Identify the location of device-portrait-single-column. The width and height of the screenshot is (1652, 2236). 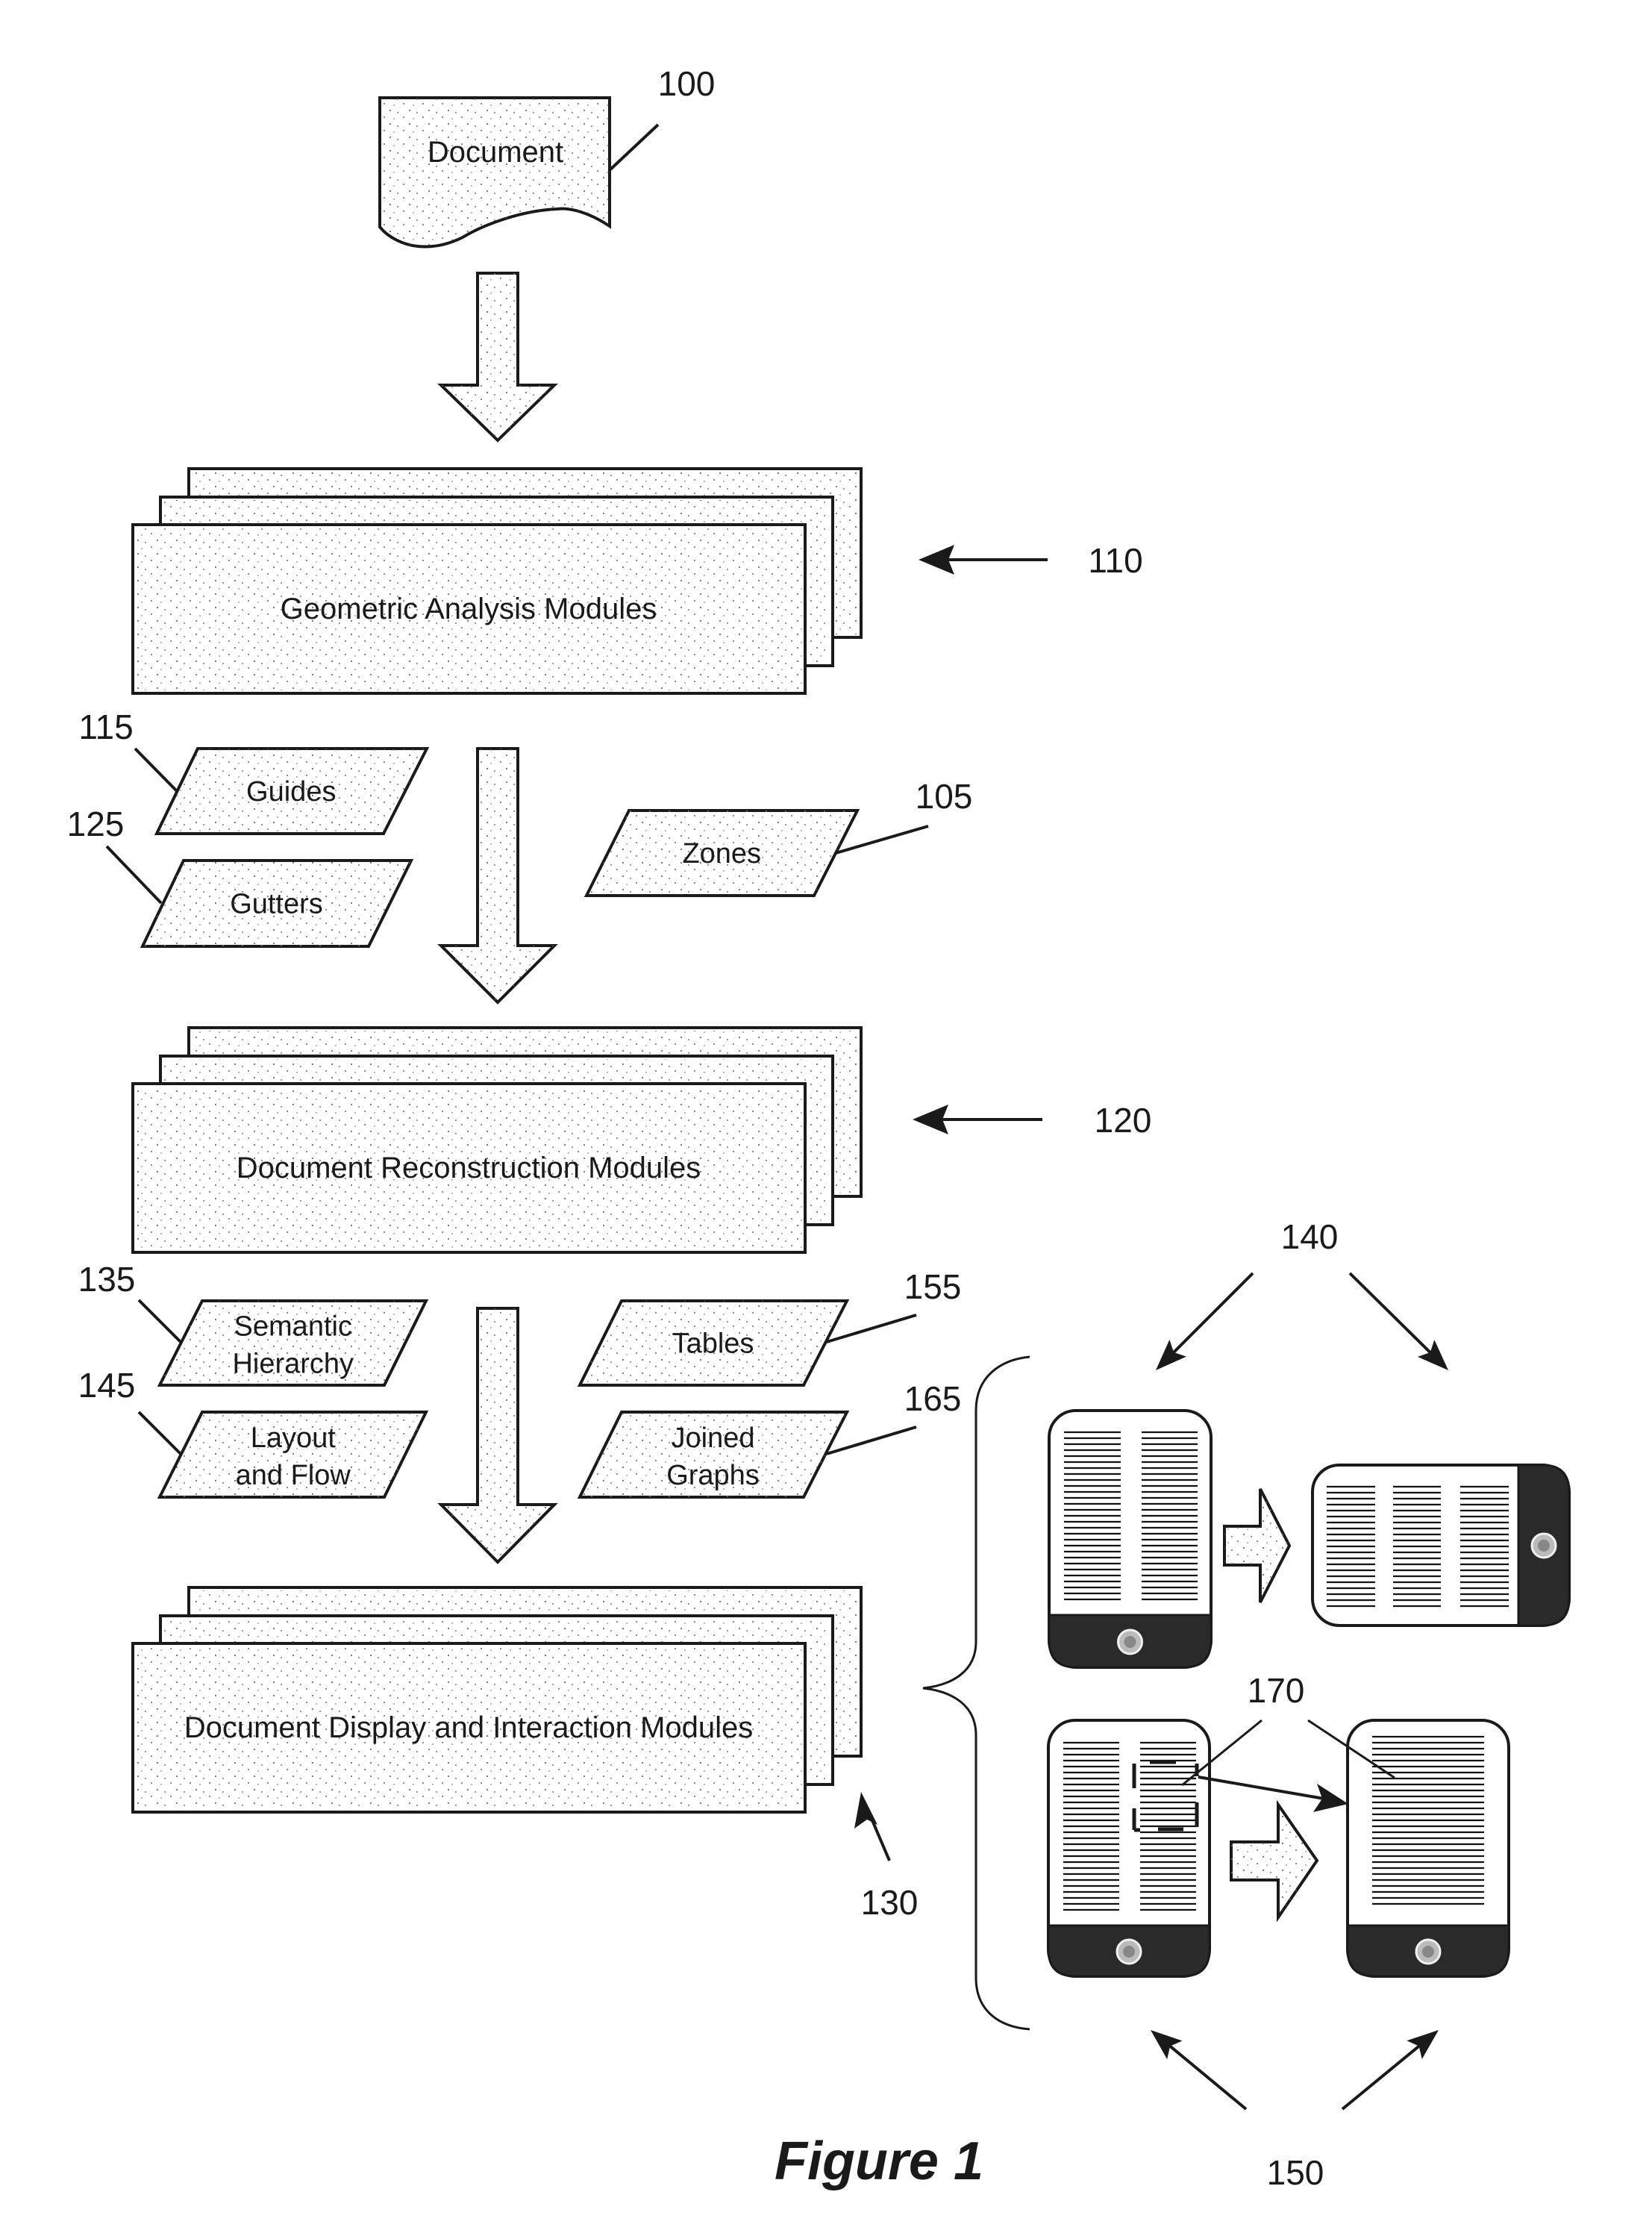
(1428, 1848).